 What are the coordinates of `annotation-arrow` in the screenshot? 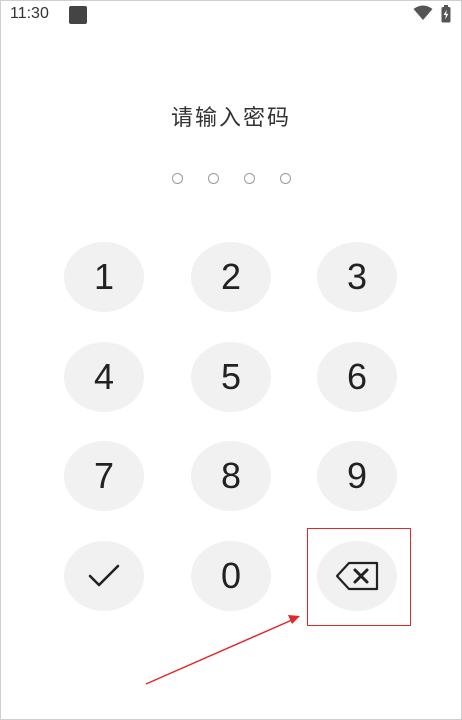 It's located at (222, 650).